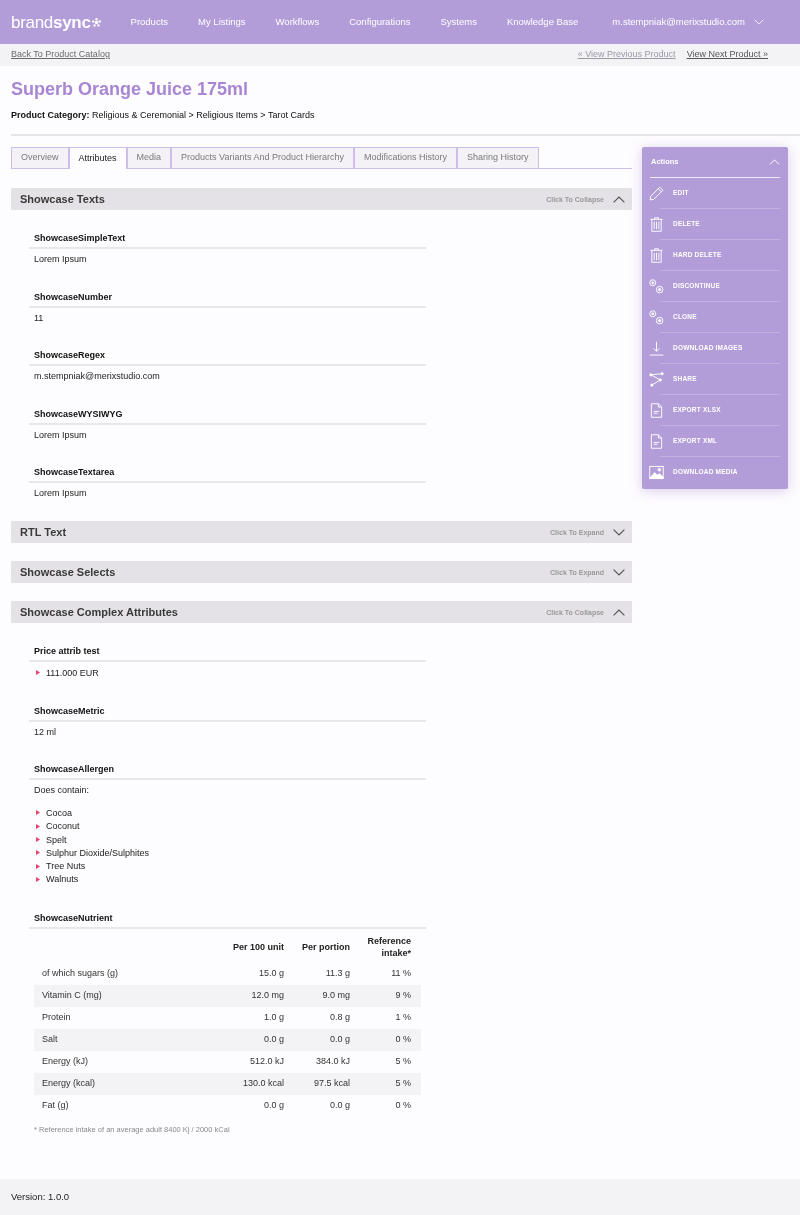  What do you see at coordinates (130, 89) in the screenshot?
I see `product-title: Superb Orange Juice 175ml` at bounding box center [130, 89].